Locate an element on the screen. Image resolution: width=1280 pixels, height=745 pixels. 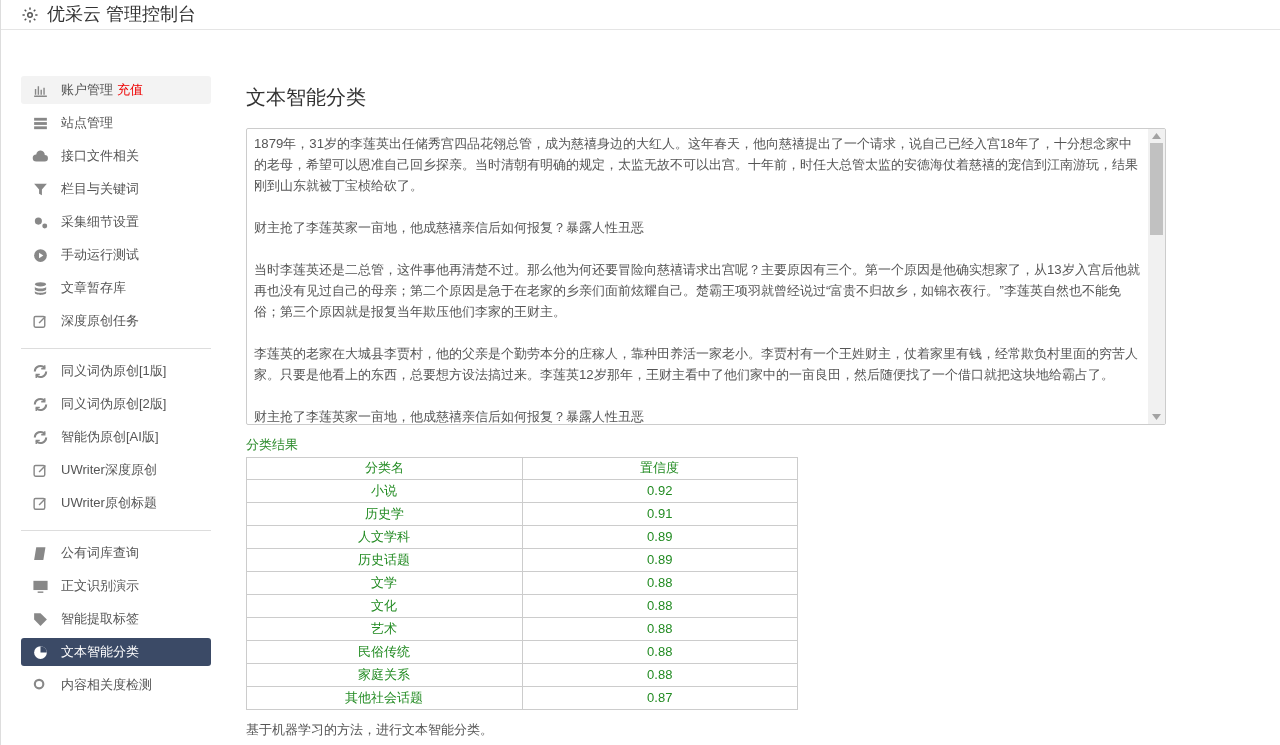
page-title: 文本智能分类 is located at coordinates (306, 97).